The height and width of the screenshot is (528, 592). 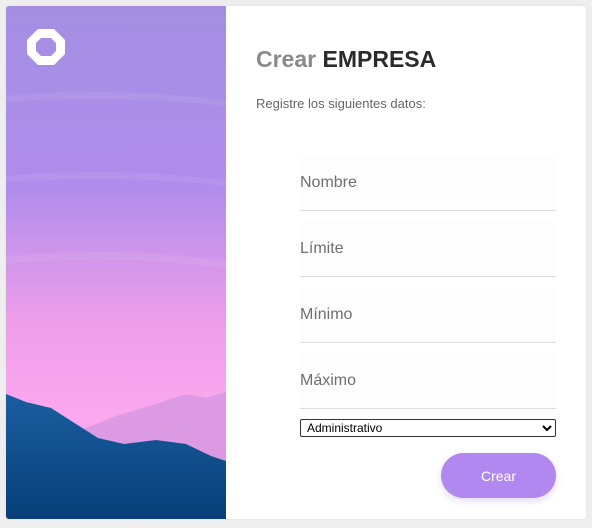 I want to click on page-title: Crear EMPRESA, so click(x=346, y=59).